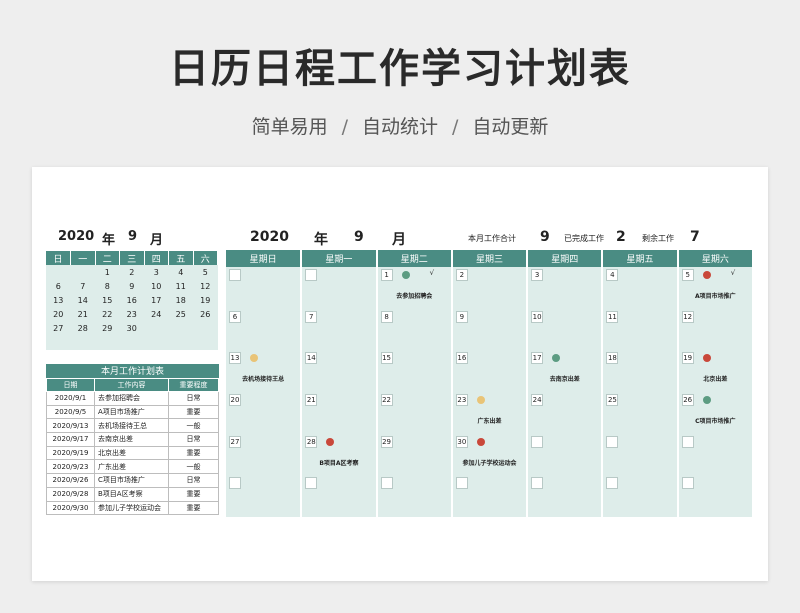 Image resolution: width=800 pixels, height=613 pixels. I want to click on mini-day-cell: 18, so click(181, 300).